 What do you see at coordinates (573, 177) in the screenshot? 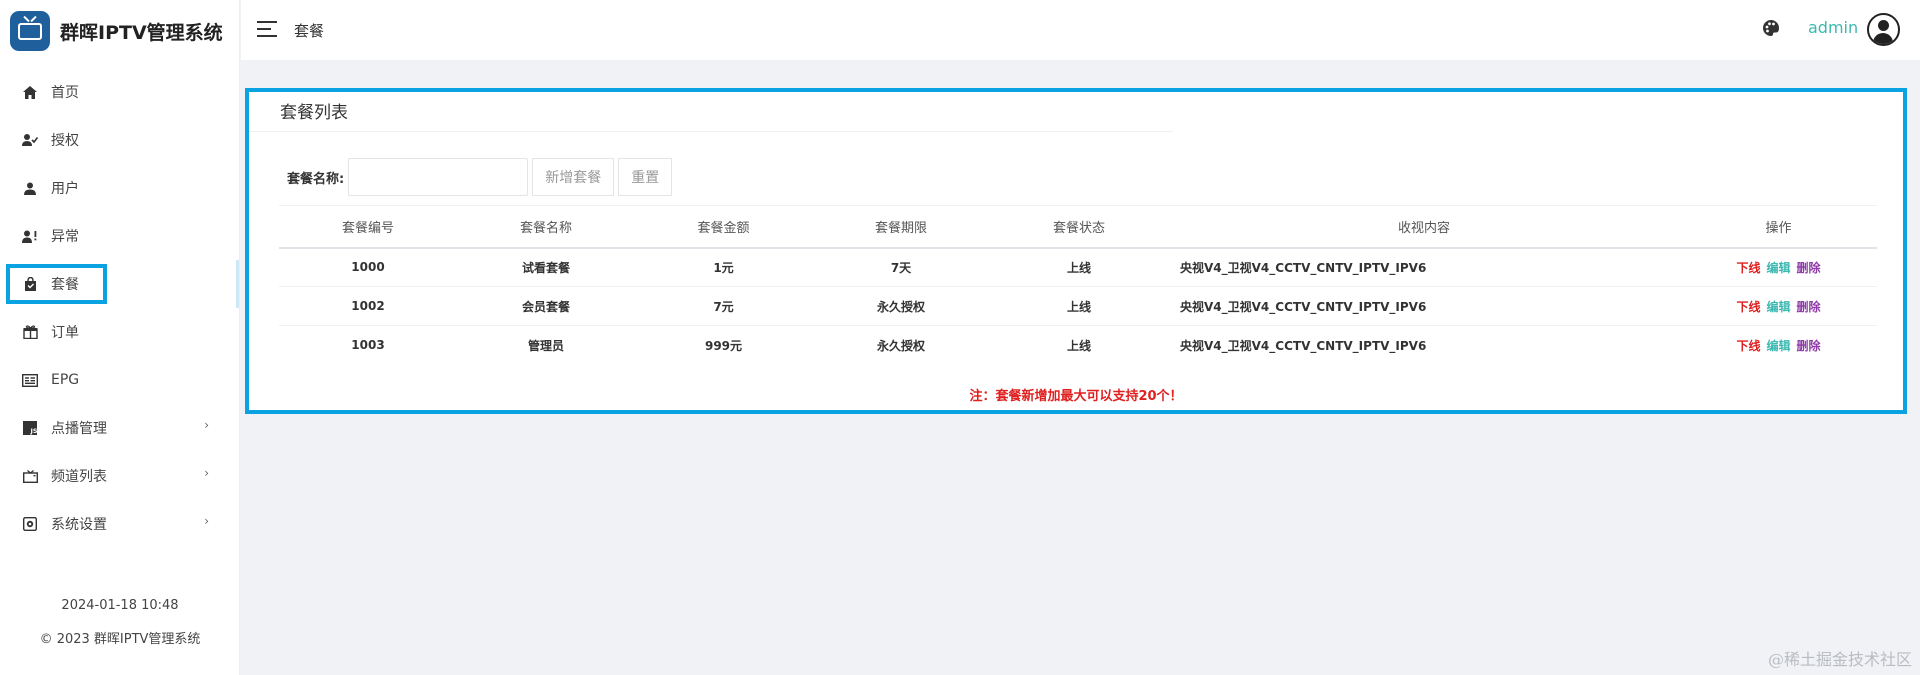
I see `add-plan-button: 新增套餐` at bounding box center [573, 177].